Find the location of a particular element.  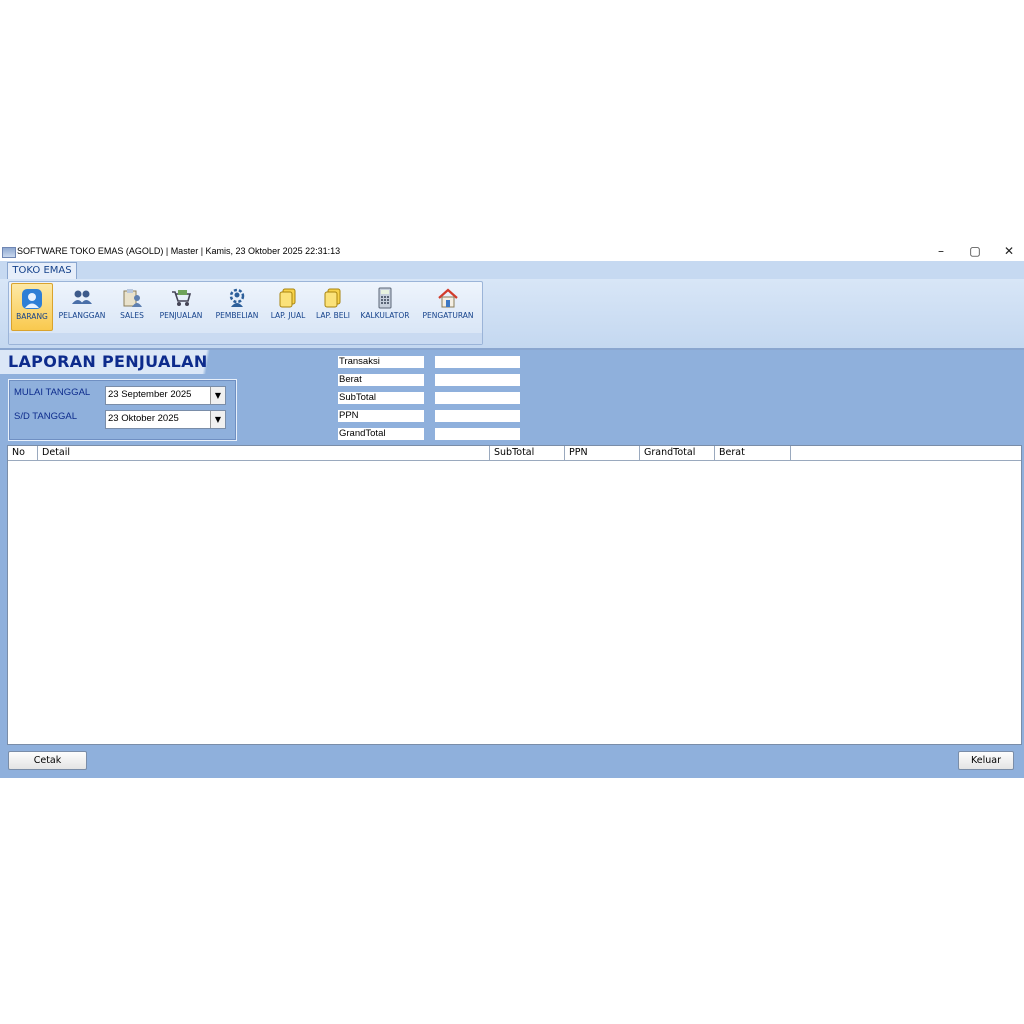

cart-icon is located at coordinates (182, 298).